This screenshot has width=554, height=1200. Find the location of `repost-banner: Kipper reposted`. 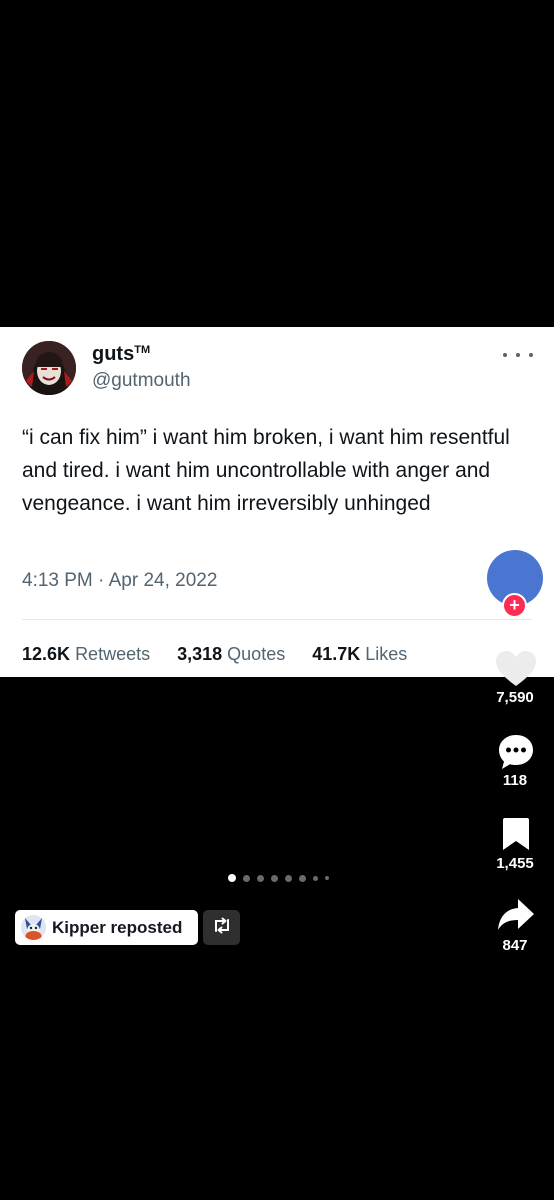

repost-banner: Kipper reposted is located at coordinates (106, 927).